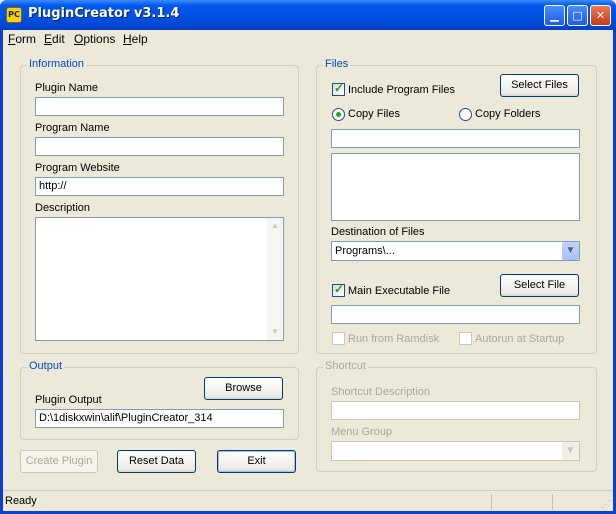 Image resolution: width=616 pixels, height=514 pixels. What do you see at coordinates (337, 64) in the screenshot?
I see `files-legend: Files` at bounding box center [337, 64].